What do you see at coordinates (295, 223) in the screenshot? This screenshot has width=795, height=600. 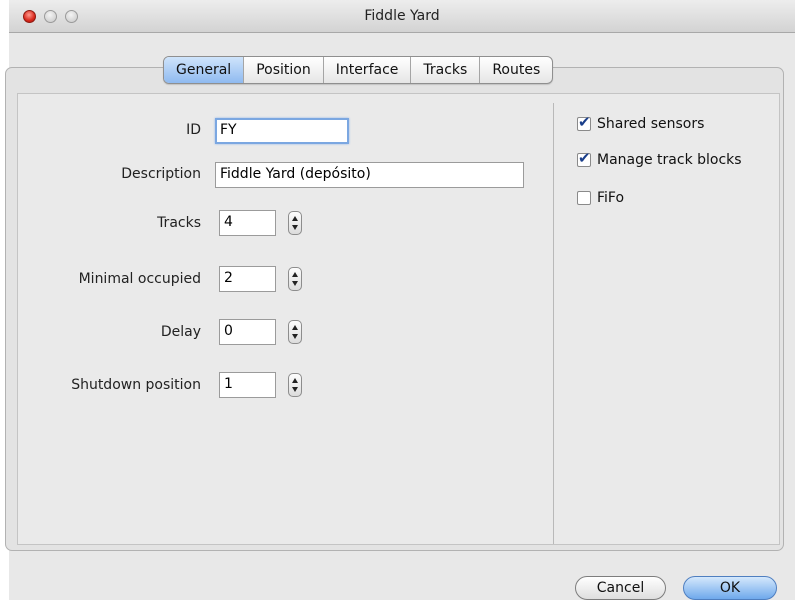 I see `tracks-stepper` at bounding box center [295, 223].